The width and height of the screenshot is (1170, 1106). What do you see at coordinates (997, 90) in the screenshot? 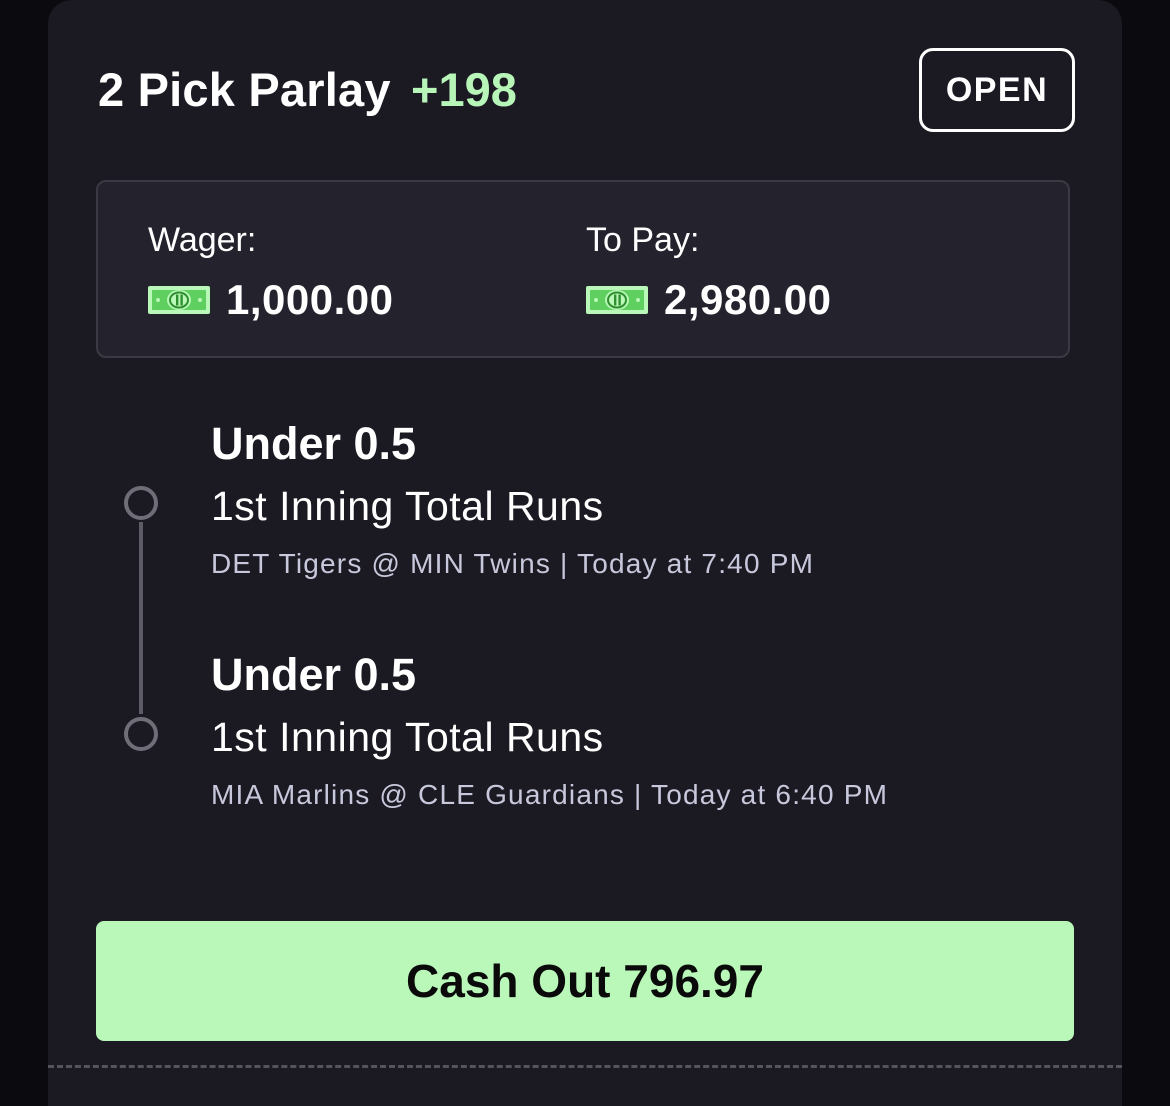
I see `status-badge: OPEN` at bounding box center [997, 90].